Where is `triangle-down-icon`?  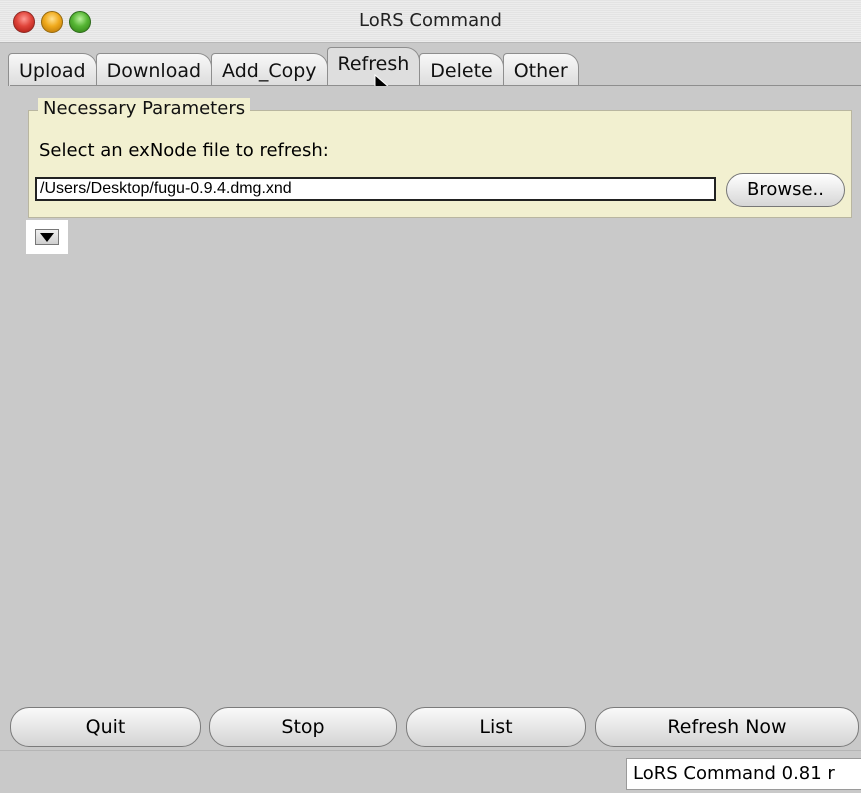 triangle-down-icon is located at coordinates (47, 237).